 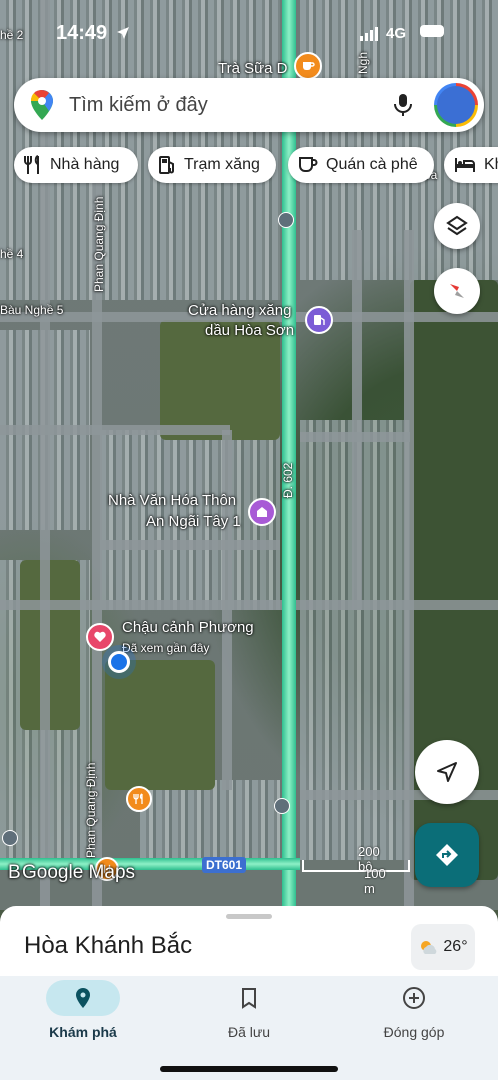 I want to click on home-indicator, so click(x=249, y=1069).